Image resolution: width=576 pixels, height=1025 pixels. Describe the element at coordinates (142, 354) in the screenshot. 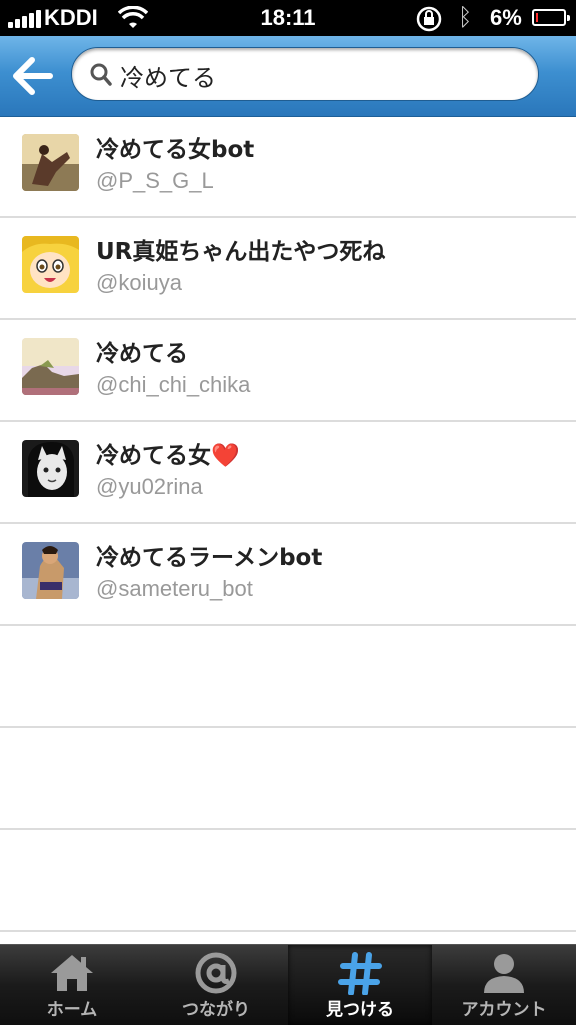

I see `user-name: 冷めてる` at that location.